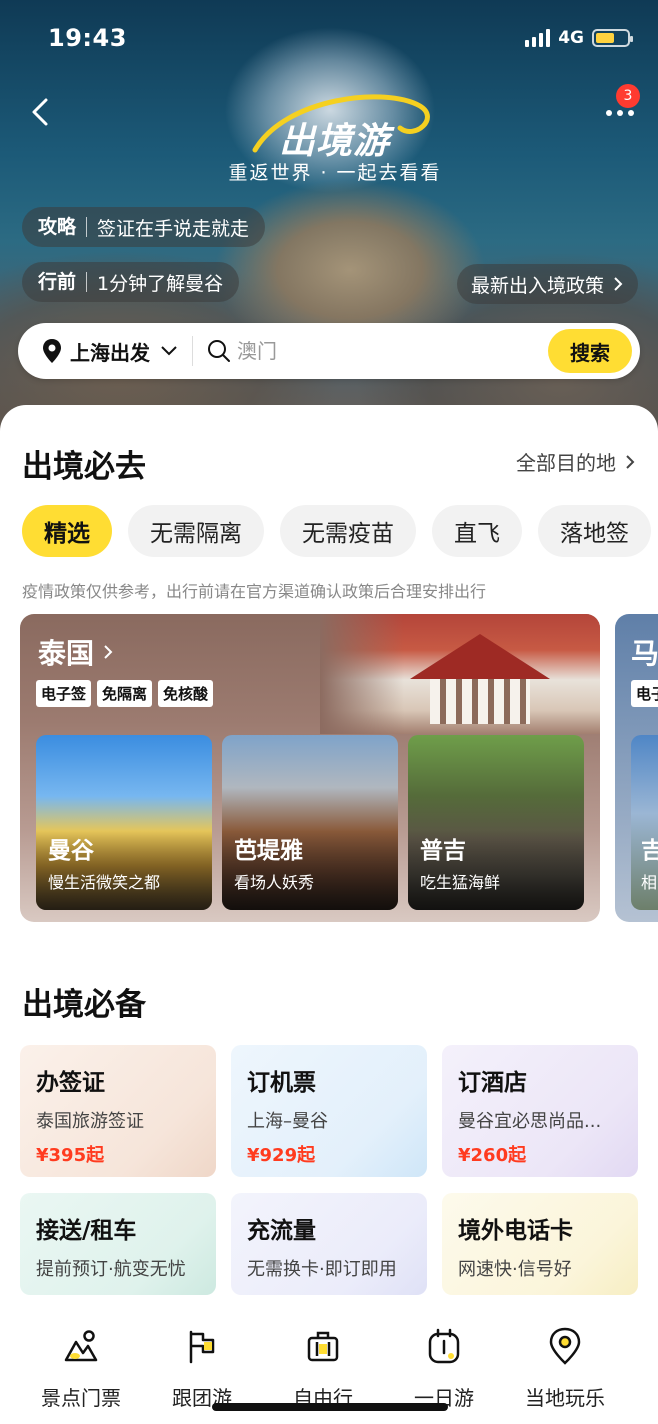  I want to click on service-title: 订机票, so click(281, 1083).